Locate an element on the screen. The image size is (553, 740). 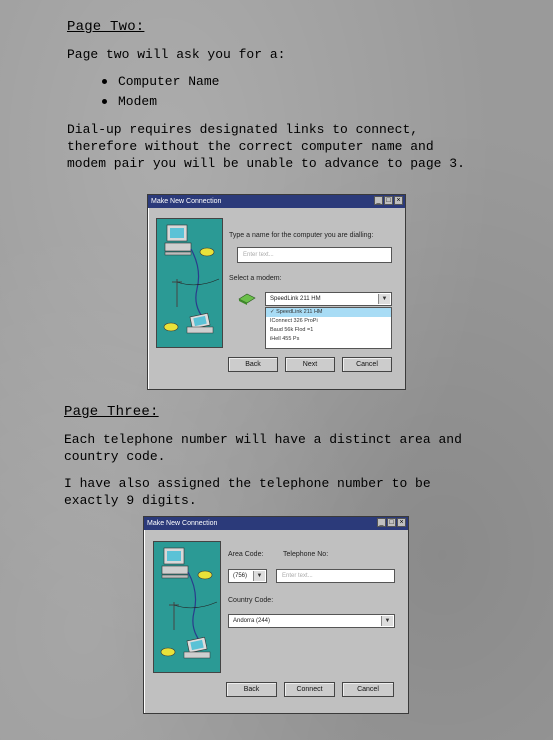
next-button: Next is located at coordinates (310, 364).